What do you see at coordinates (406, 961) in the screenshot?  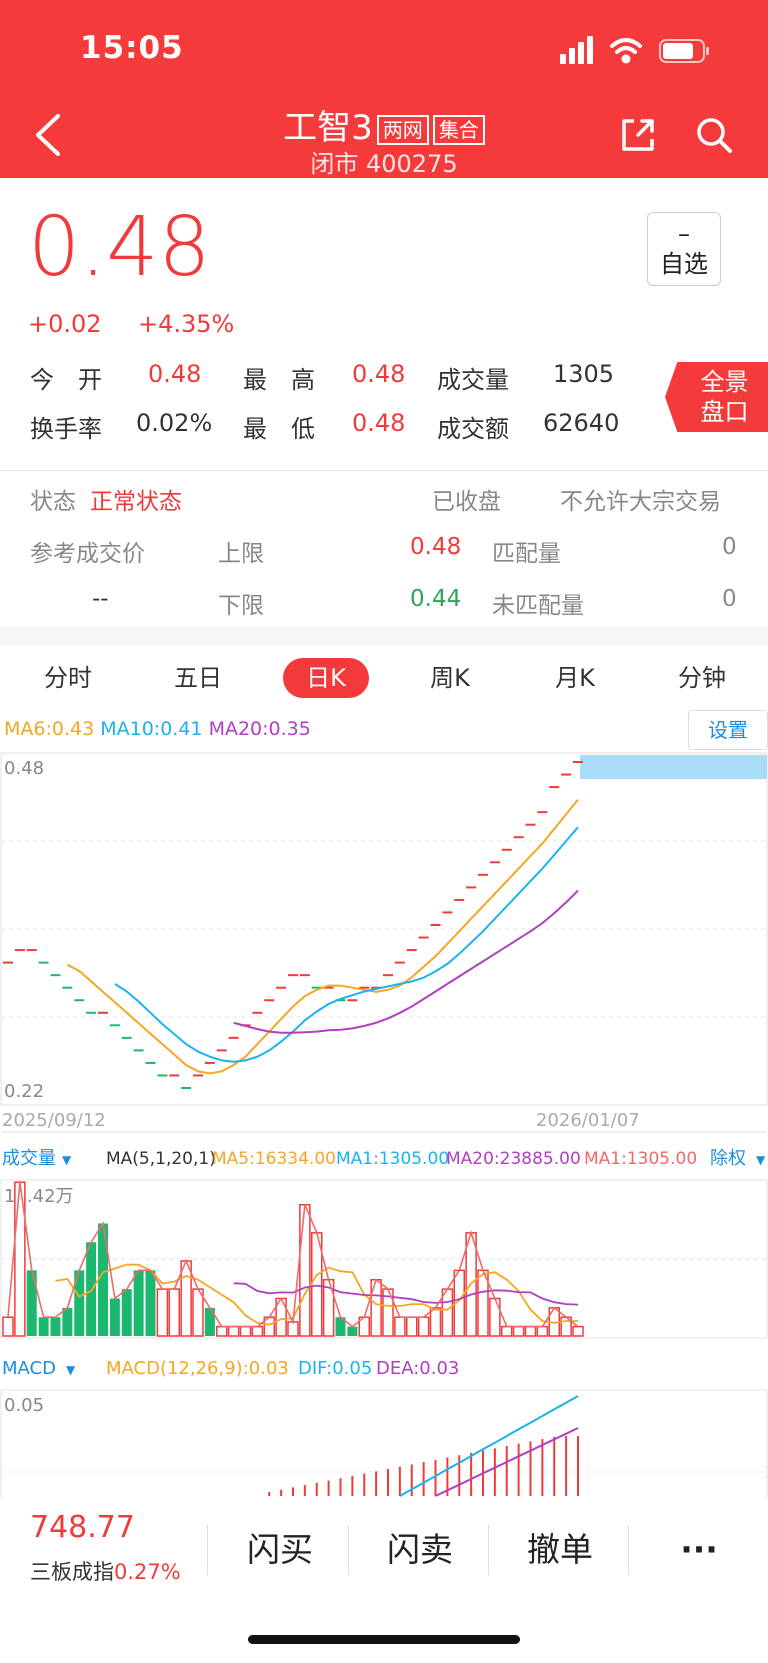 I see `ma20-line` at bounding box center [406, 961].